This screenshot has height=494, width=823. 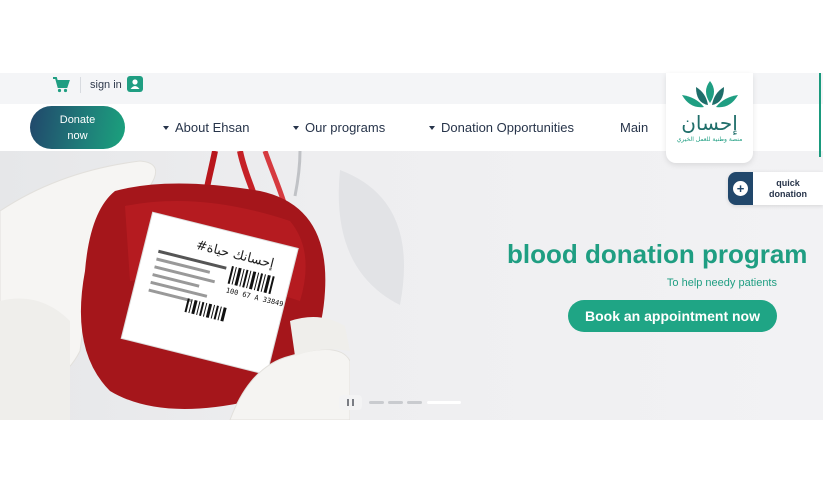 I want to click on shopping-cart-icon, so click(x=61, y=85).